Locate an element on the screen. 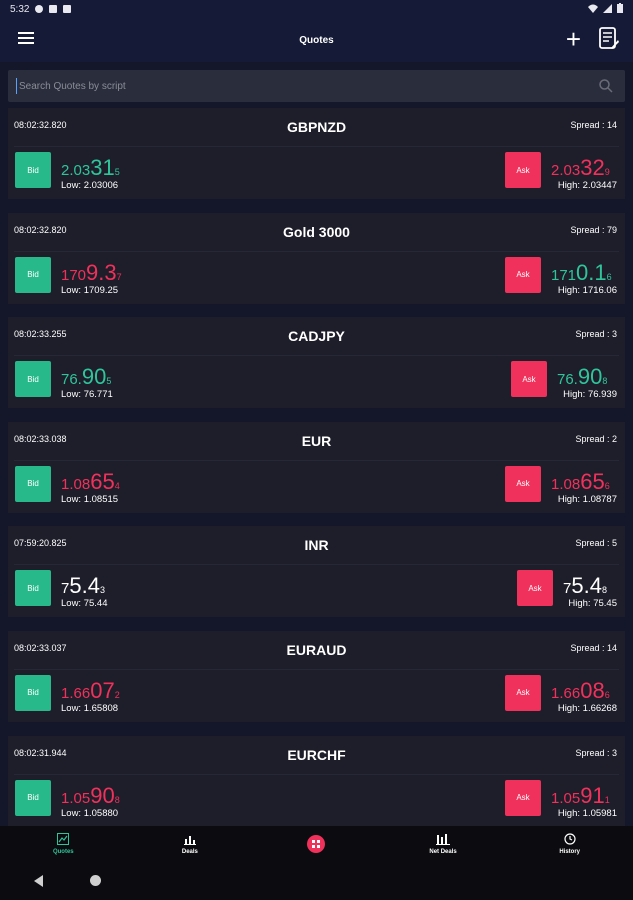 The height and width of the screenshot is (900, 633). low-value: Low: 1.65808 is located at coordinates (90, 708).